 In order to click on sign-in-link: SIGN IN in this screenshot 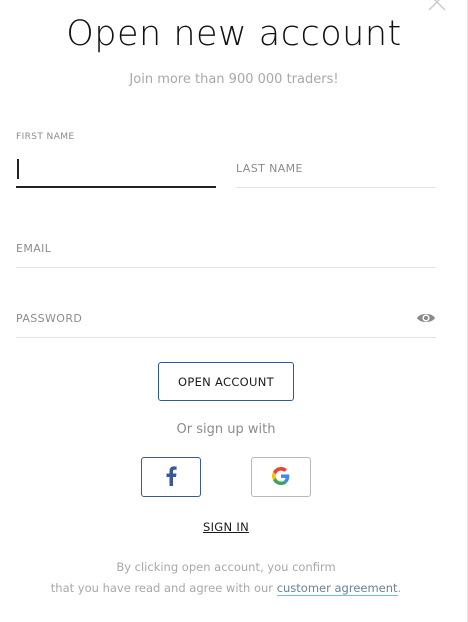, I will do `click(226, 527)`.